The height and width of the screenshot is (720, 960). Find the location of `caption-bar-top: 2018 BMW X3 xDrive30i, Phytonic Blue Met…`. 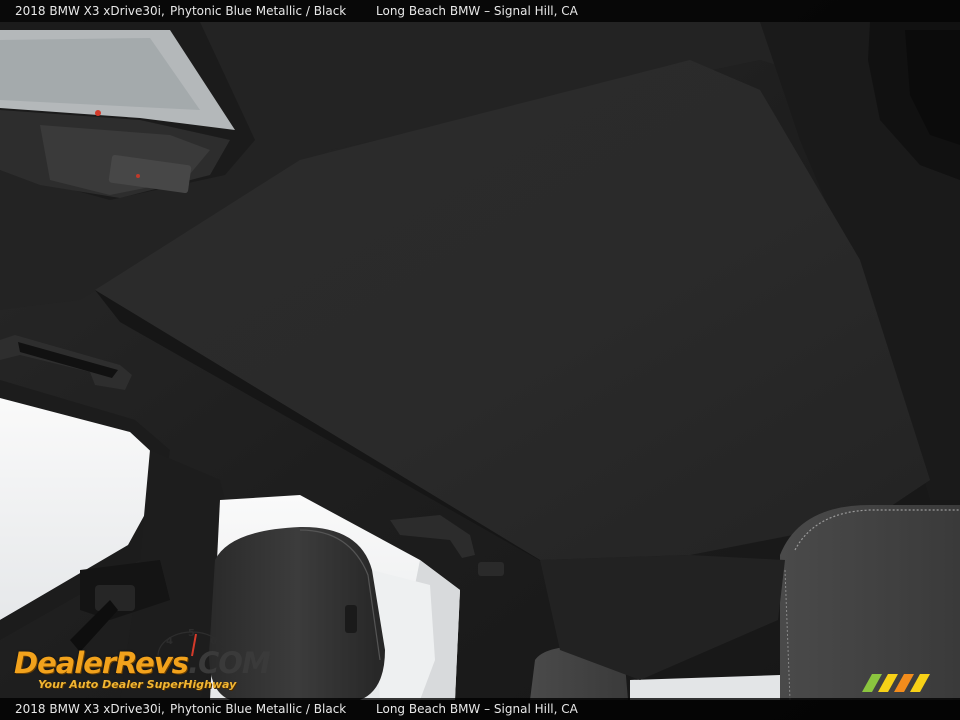

caption-bar-top: 2018 BMW X3 xDrive30i, Phytonic Blue Met… is located at coordinates (480, 11).